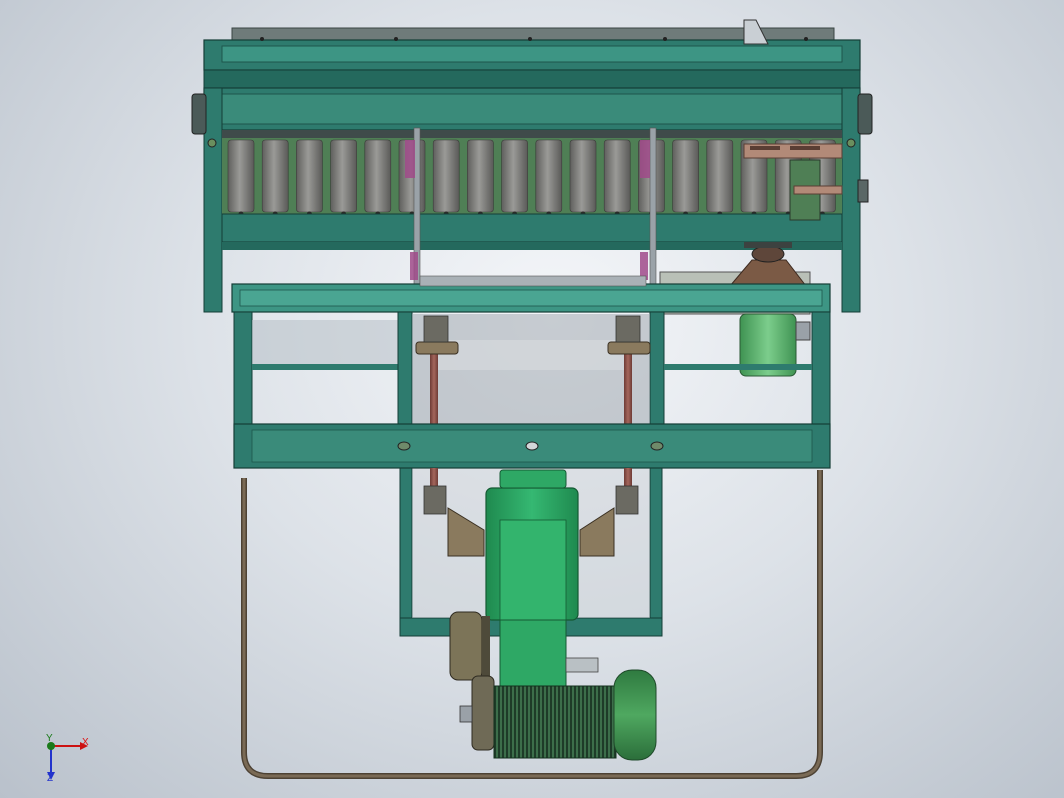 The height and width of the screenshot is (798, 1064). What do you see at coordinates (85, 742) in the screenshot?
I see `triad-x-label: X` at bounding box center [85, 742].